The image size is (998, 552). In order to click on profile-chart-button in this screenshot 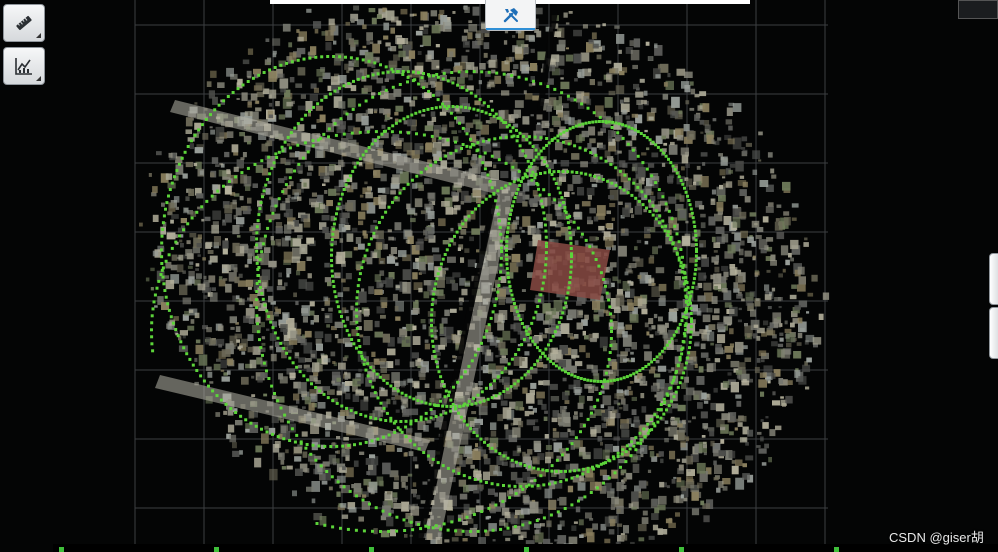, I will do `click(24, 66)`.